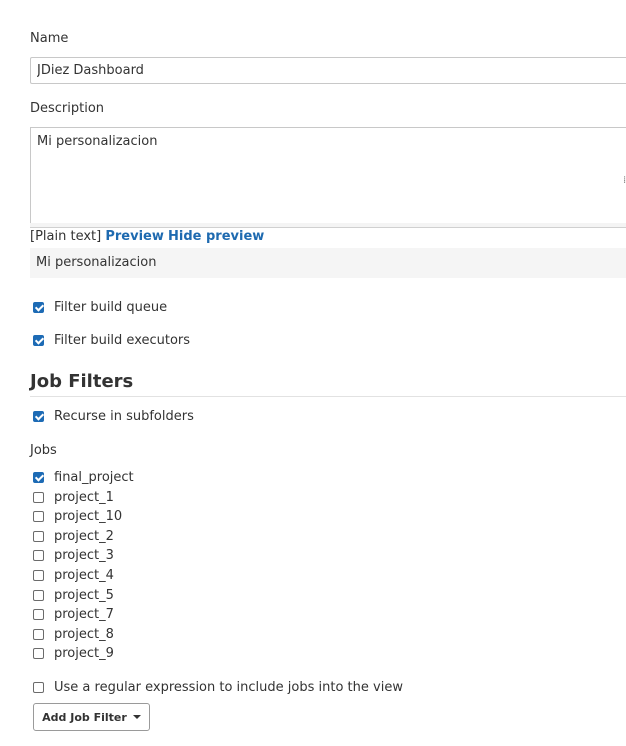 The height and width of the screenshot is (746, 626). What do you see at coordinates (84, 555) in the screenshot?
I see `job-label: project_3` at bounding box center [84, 555].